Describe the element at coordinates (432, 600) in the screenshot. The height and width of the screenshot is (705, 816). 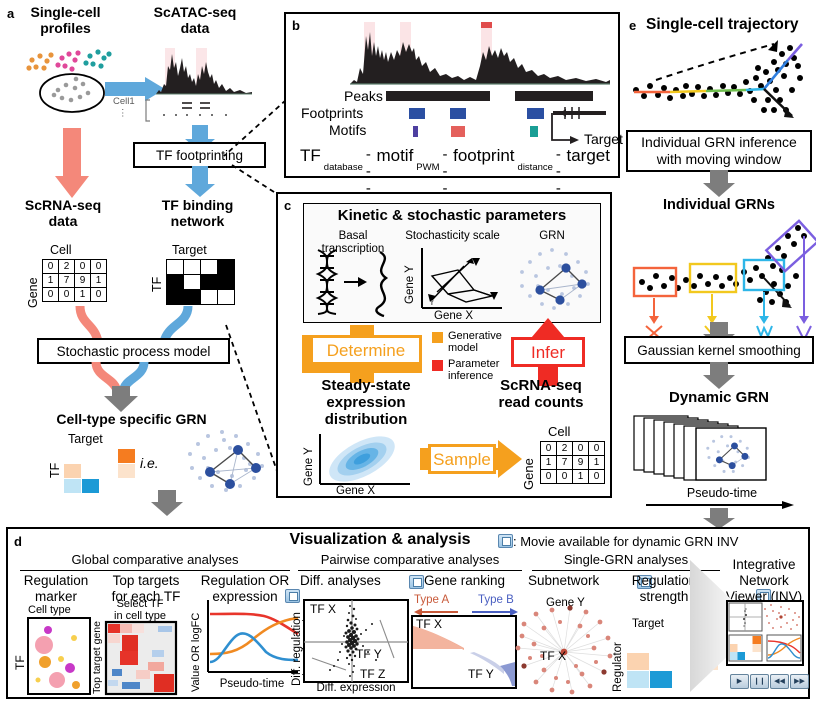
I see `gene-ranking-type-a: Type A` at that location.